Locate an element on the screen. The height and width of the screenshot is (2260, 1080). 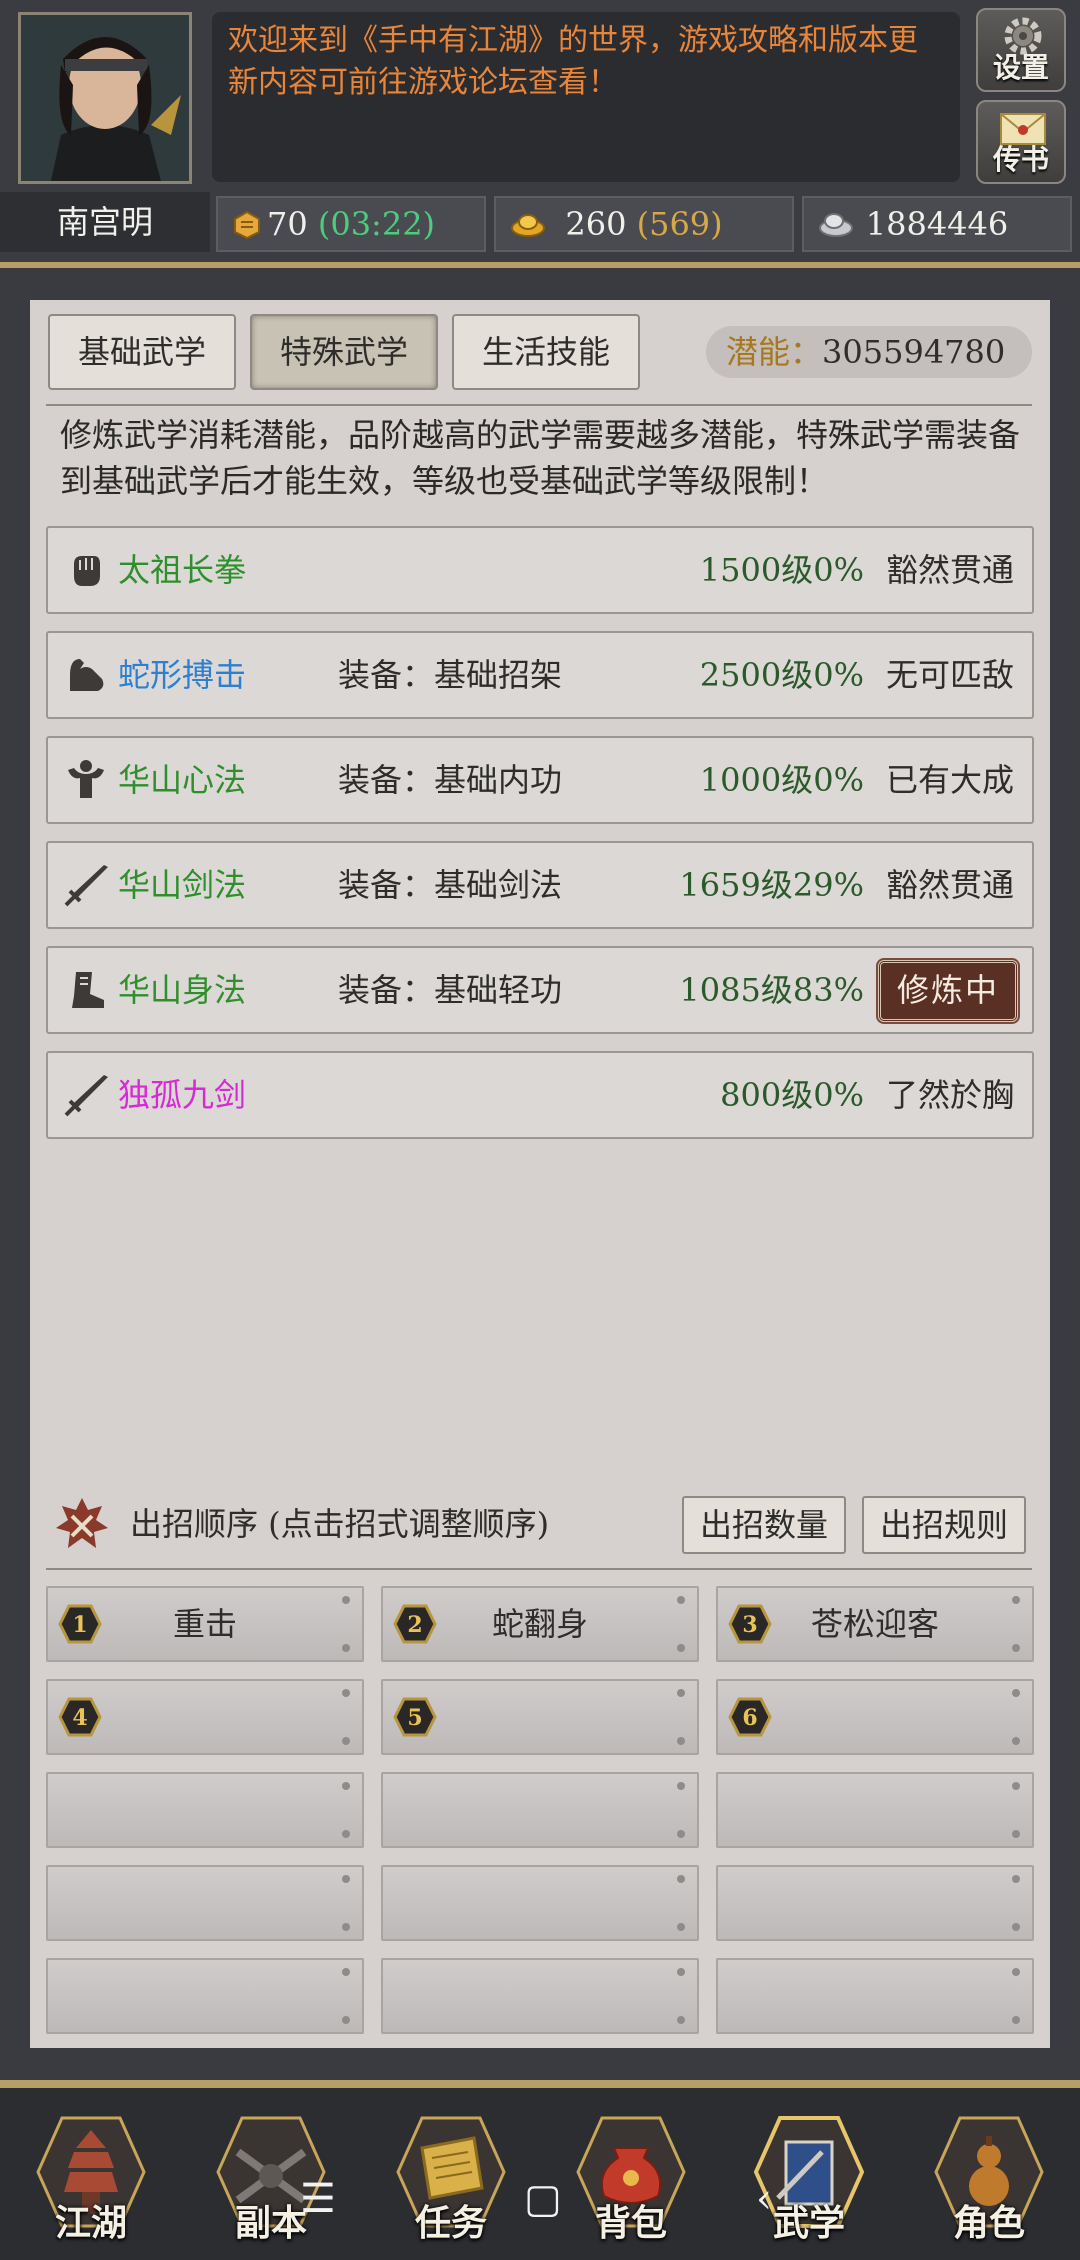
skill-name: 华山剑法 is located at coordinates (182, 885).